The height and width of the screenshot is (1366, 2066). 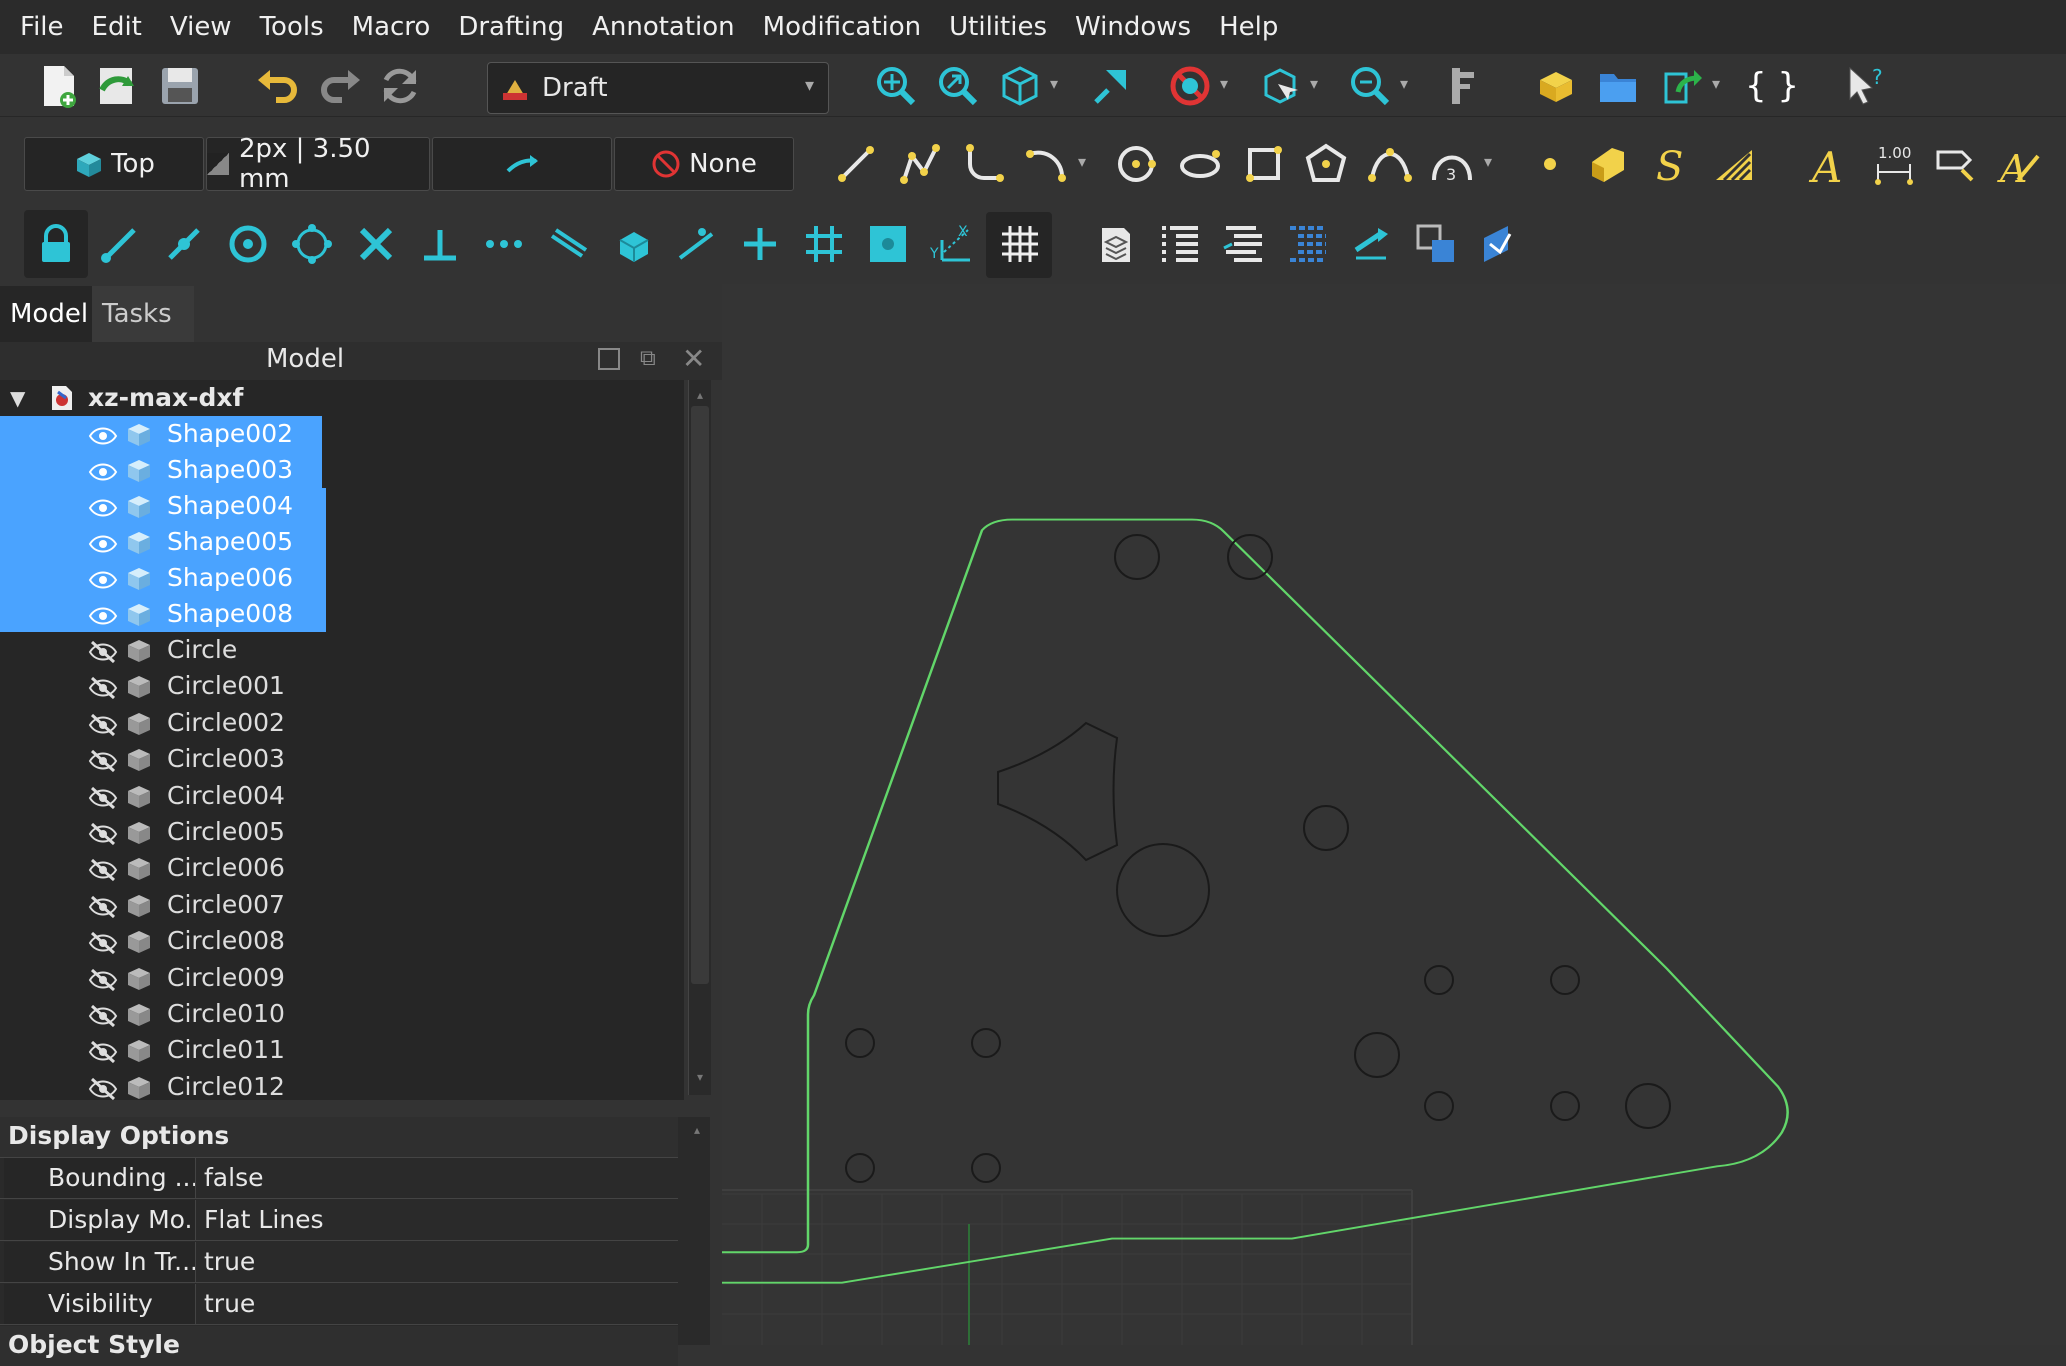 What do you see at coordinates (342, 832) in the screenshot?
I see `tree-item-circle005: Circle005` at bounding box center [342, 832].